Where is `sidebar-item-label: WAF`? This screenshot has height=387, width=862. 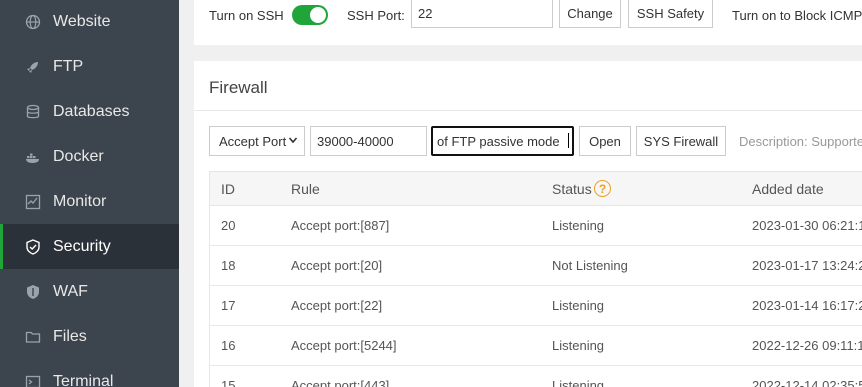 sidebar-item-label: WAF is located at coordinates (70, 291).